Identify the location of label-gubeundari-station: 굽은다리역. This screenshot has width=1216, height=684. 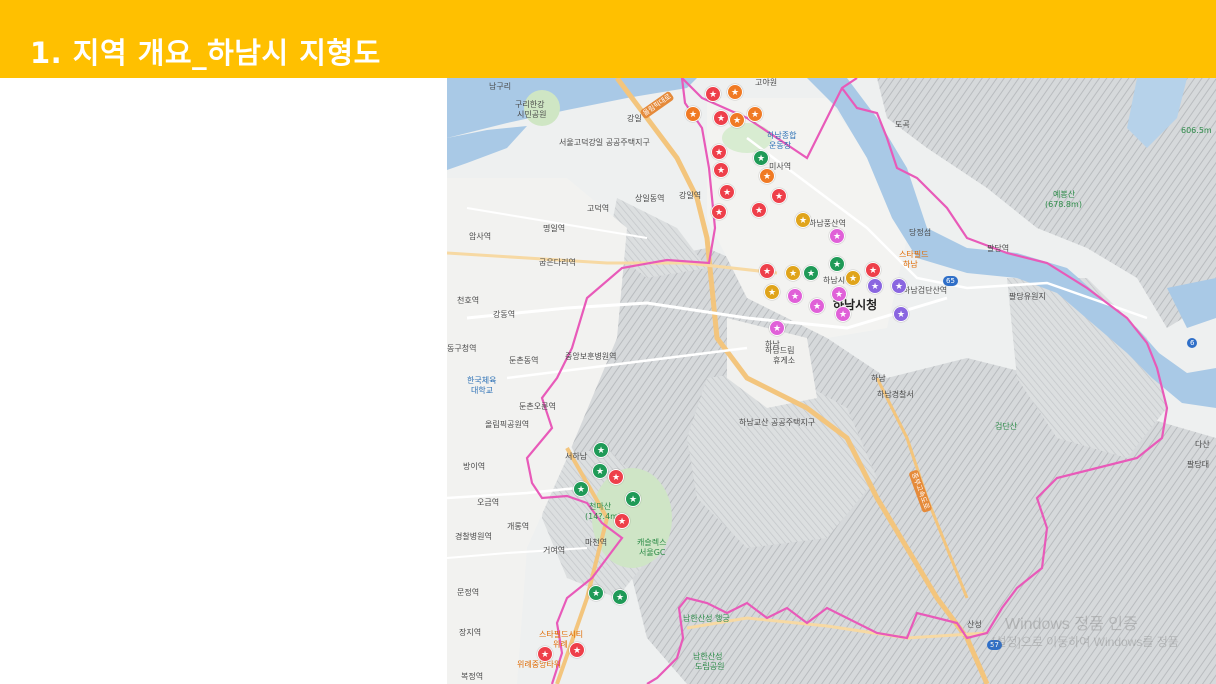
(557, 262).